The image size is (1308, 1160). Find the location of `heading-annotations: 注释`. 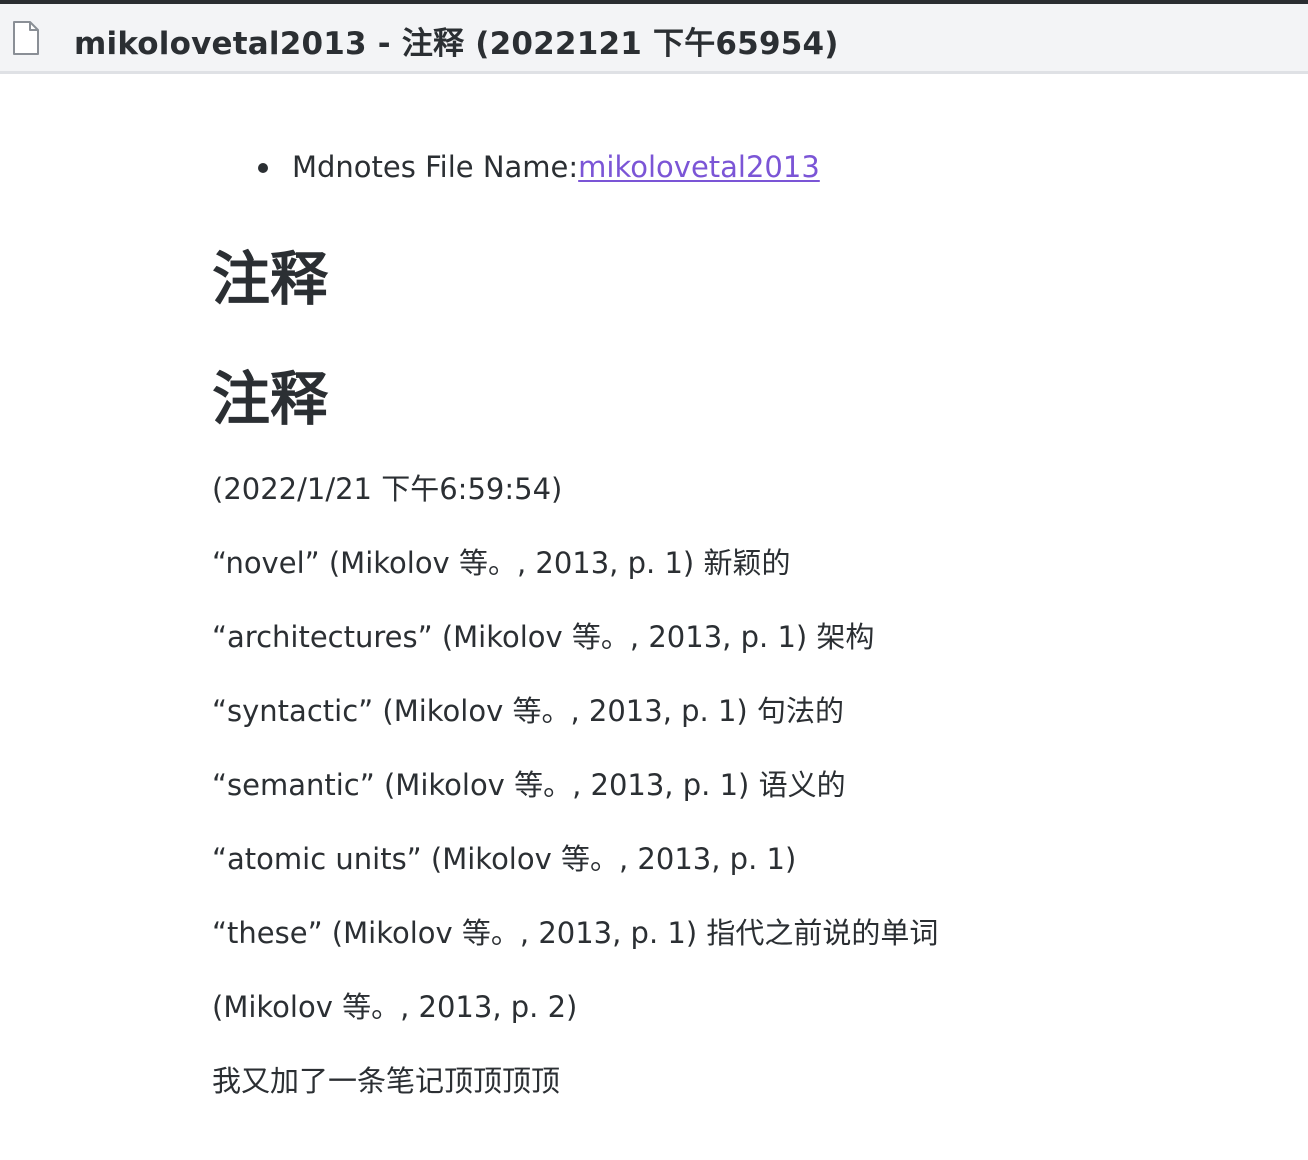

heading-annotations: 注释 is located at coordinates (270, 279).